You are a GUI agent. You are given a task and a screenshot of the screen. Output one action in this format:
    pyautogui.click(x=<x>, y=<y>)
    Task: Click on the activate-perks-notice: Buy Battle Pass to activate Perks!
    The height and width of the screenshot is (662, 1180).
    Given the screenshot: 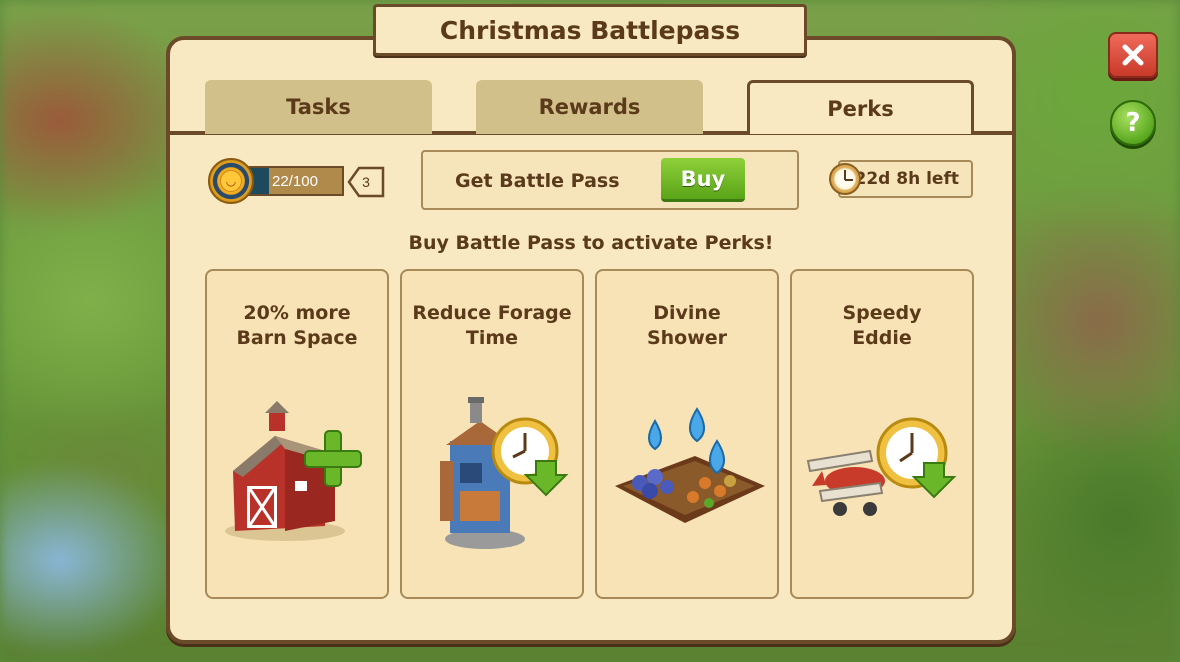 What is the action you would take?
    pyautogui.click(x=591, y=243)
    